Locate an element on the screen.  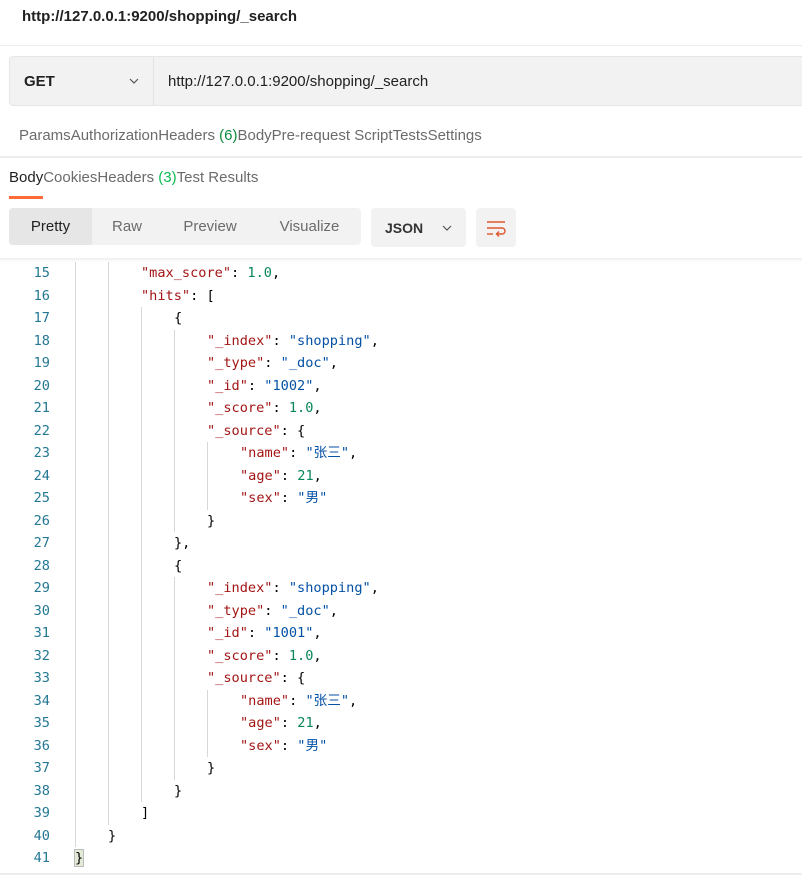
json-key: "_type" is located at coordinates (236, 363).